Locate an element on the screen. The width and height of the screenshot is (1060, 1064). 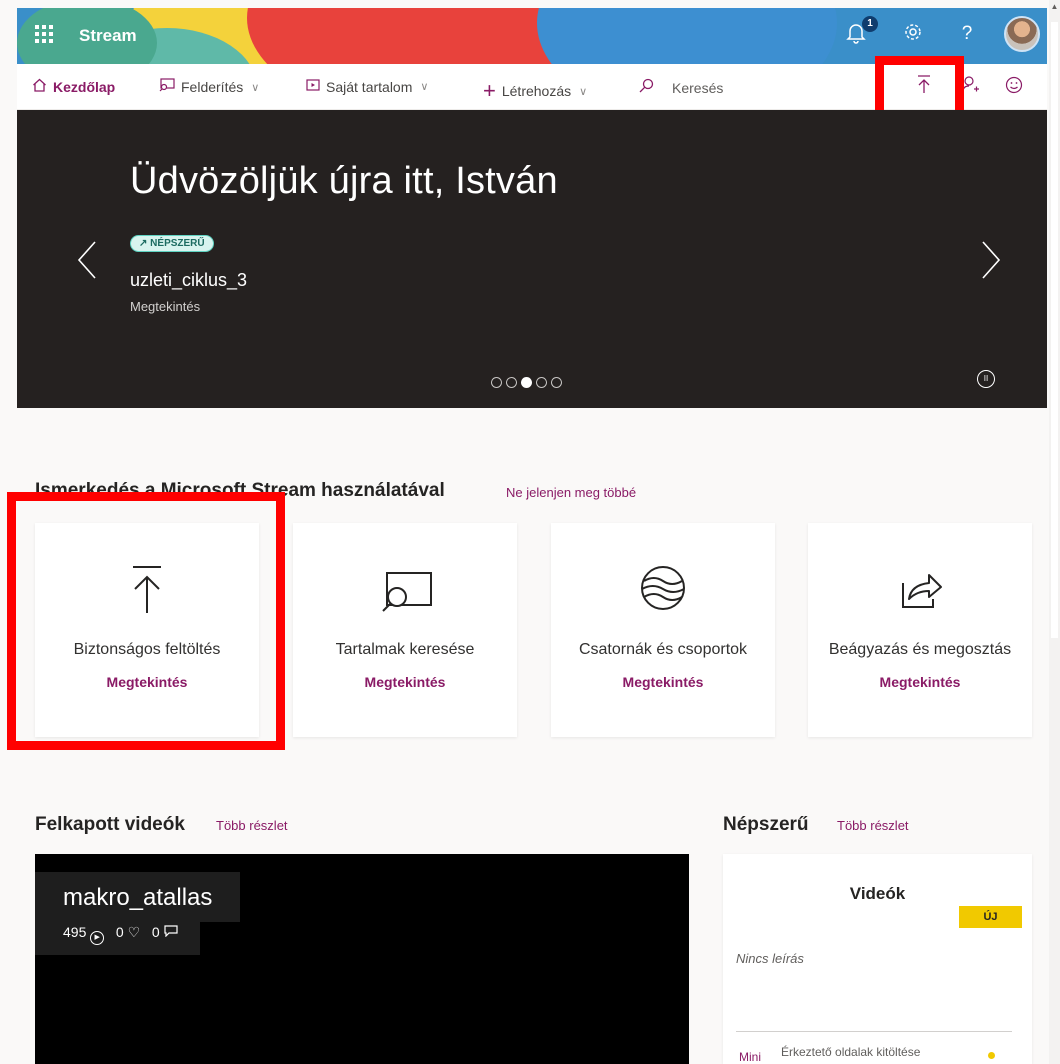
notification-count-badge: 1 is located at coordinates (870, 24).